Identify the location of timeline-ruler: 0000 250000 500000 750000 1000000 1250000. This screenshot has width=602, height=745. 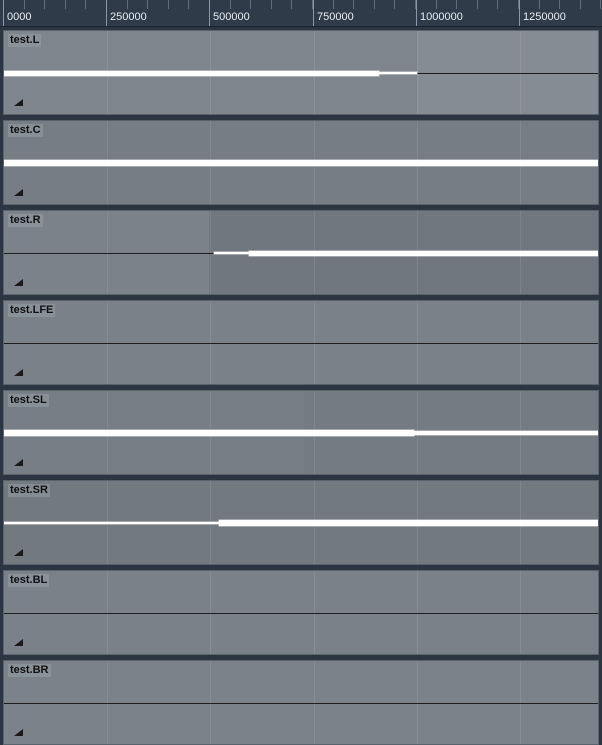
(301, 13).